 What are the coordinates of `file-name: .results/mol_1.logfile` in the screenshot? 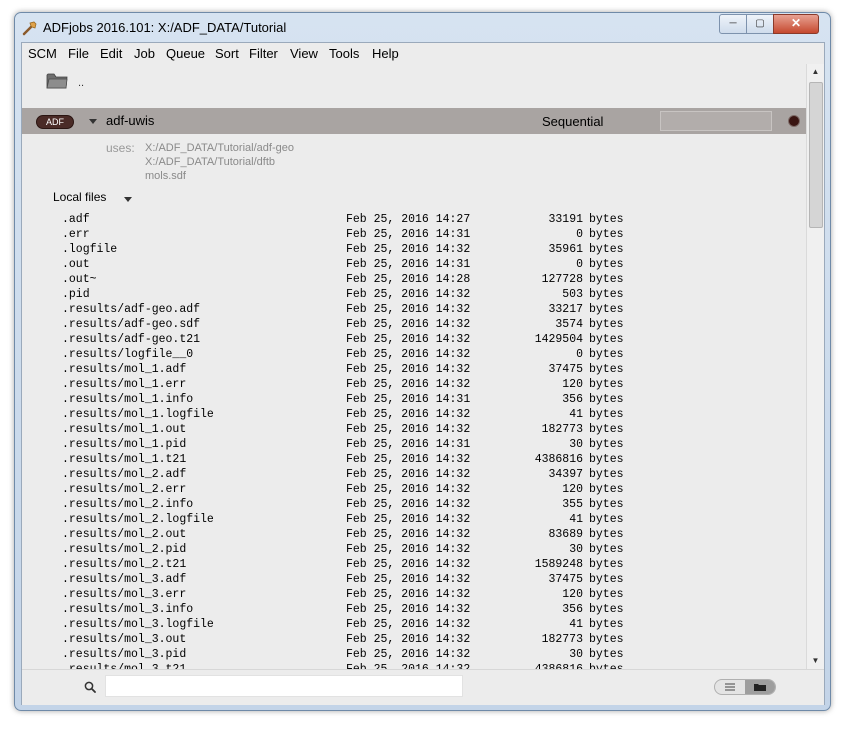 It's located at (138, 414).